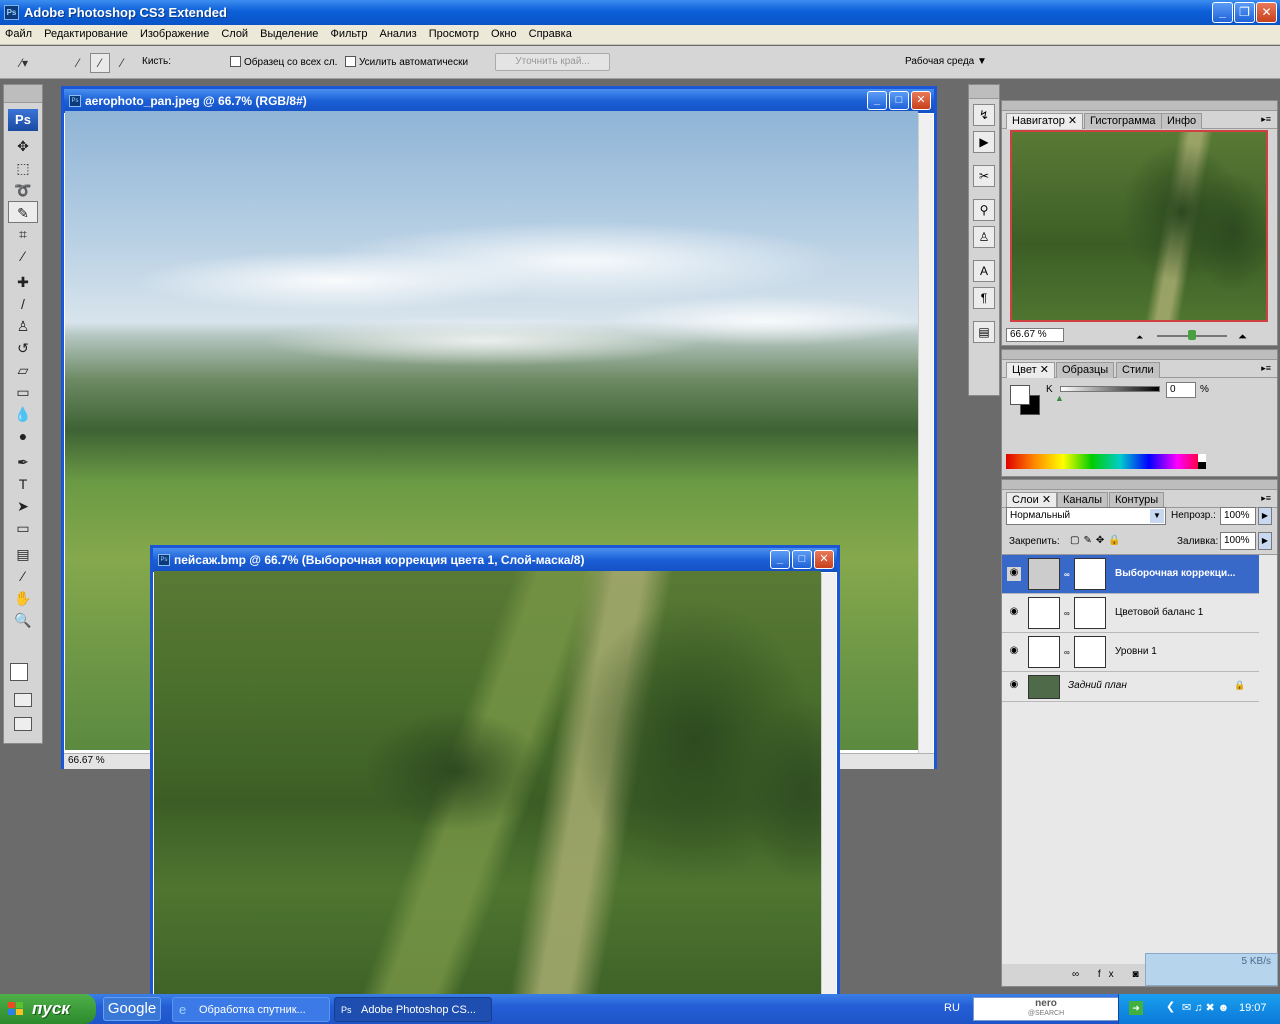  Describe the element at coordinates (350, 61) in the screenshot. I see `auto-enhance-checkbox` at that location.